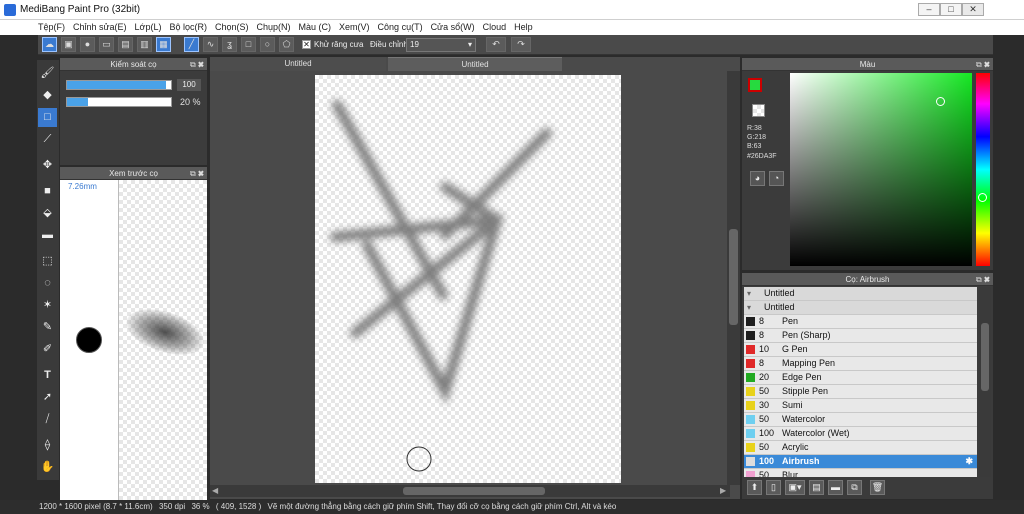 This screenshot has height=514, width=1024. Describe the element at coordinates (929, 9) in the screenshot. I see `inner-minimize-button: –` at that location.